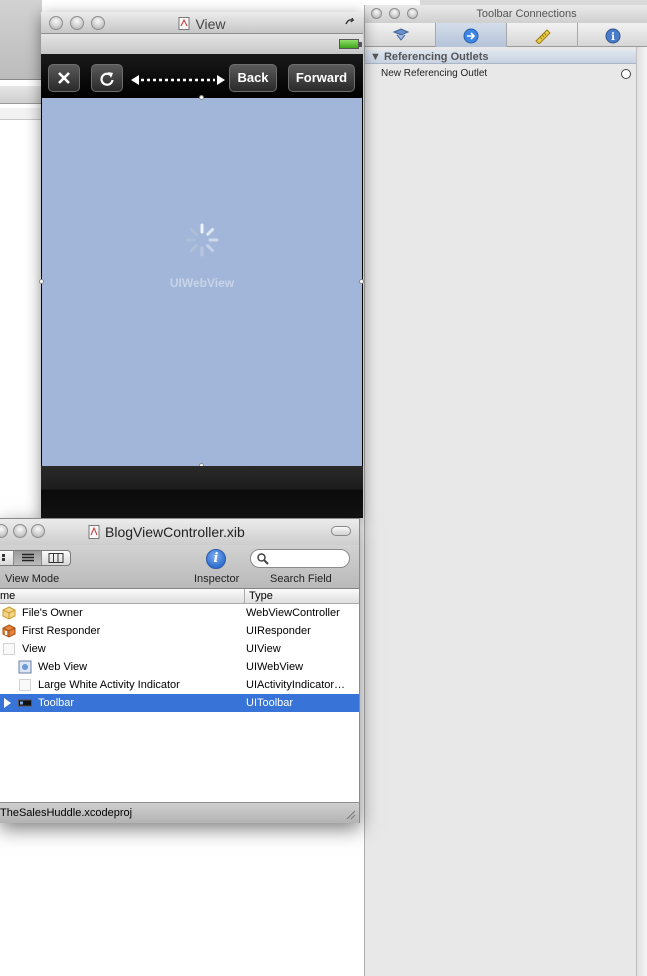 This screenshot has width=647, height=976. Describe the element at coordinates (261, 596) in the screenshot. I see `column-header-type: Type` at that location.